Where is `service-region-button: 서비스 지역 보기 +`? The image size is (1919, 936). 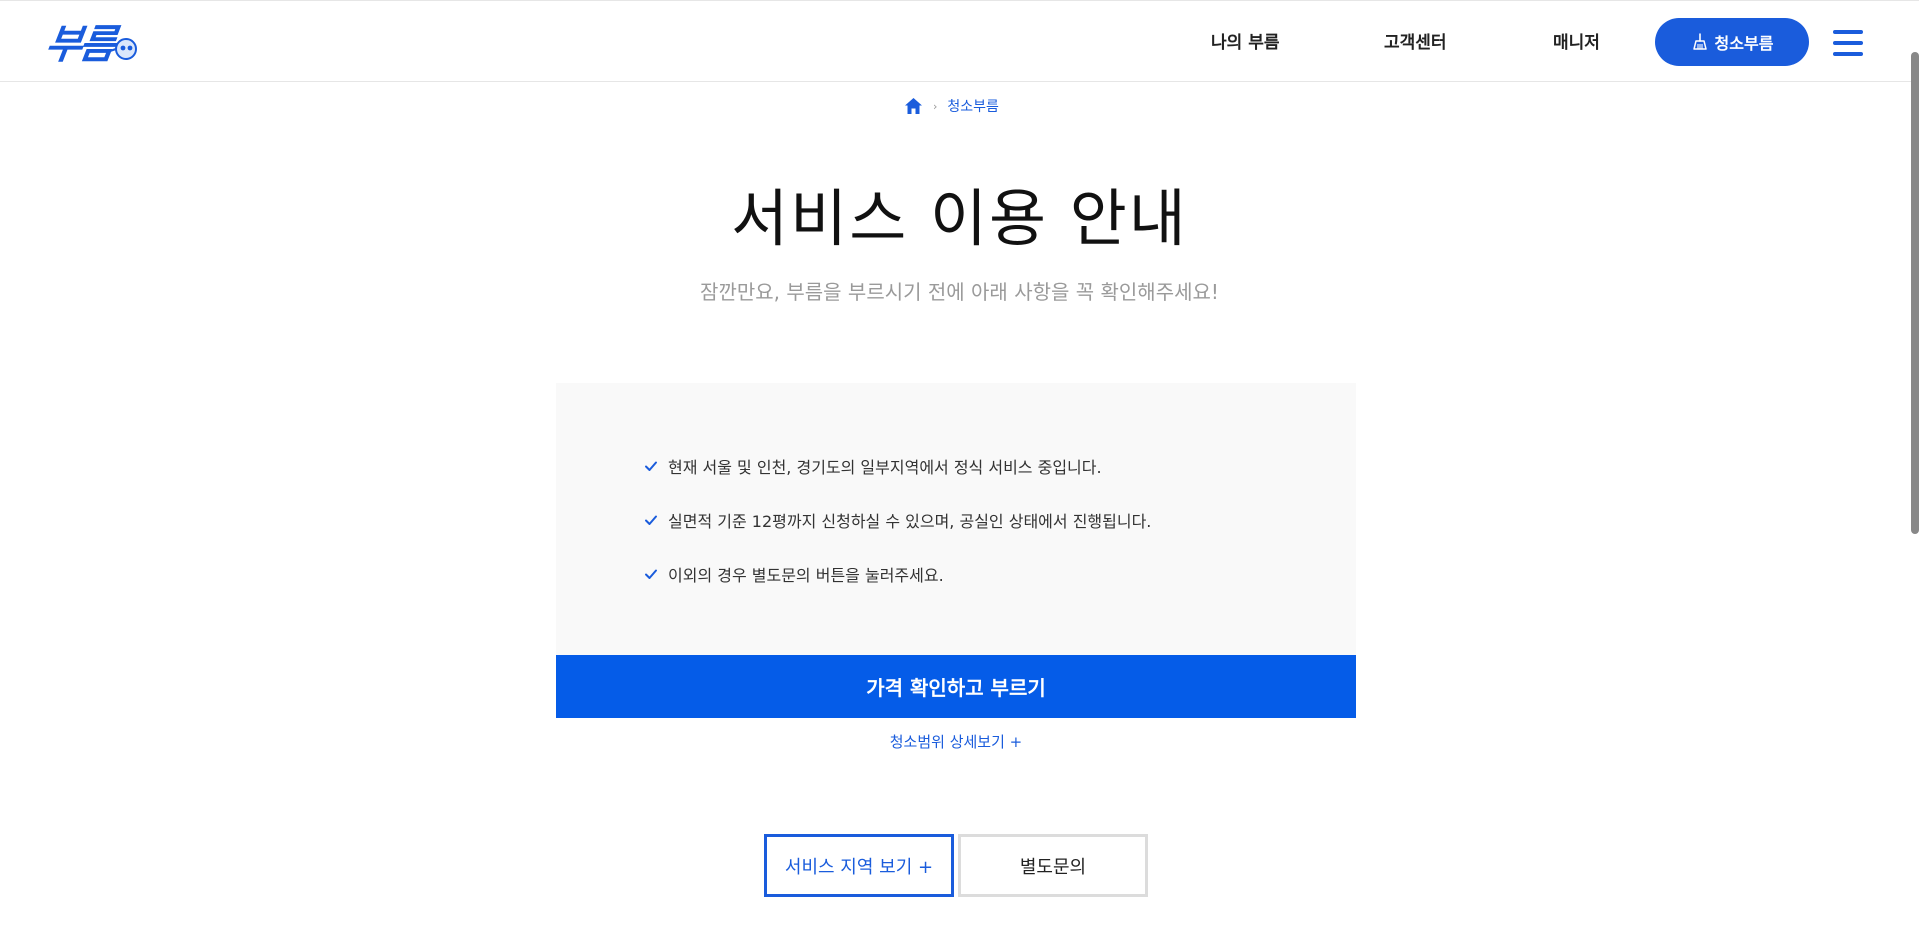 service-region-button: 서비스 지역 보기 + is located at coordinates (859, 865).